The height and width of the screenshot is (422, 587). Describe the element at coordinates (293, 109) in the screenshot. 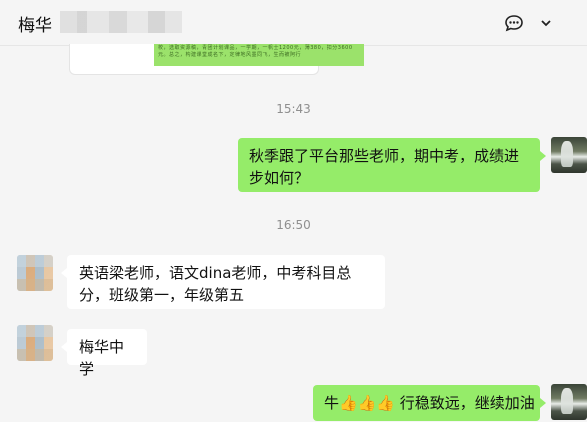

I see `timestamp: 15:43` at that location.